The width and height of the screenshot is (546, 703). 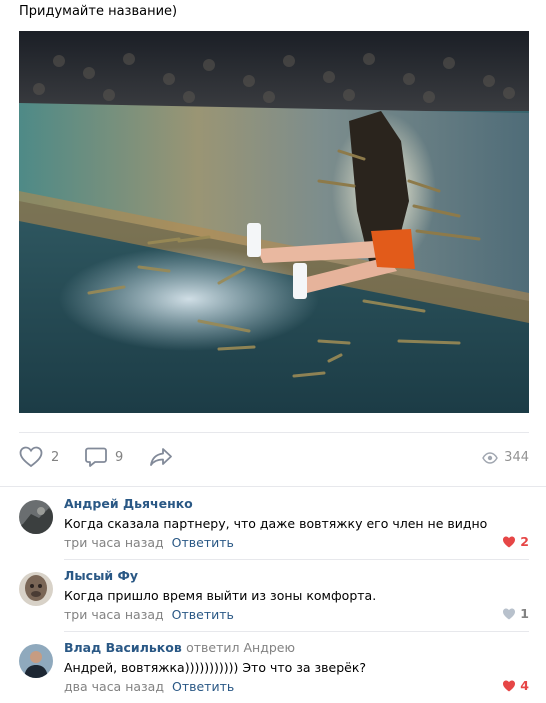 What do you see at coordinates (274, 432) in the screenshot?
I see `actions-divider-top` at bounding box center [274, 432].